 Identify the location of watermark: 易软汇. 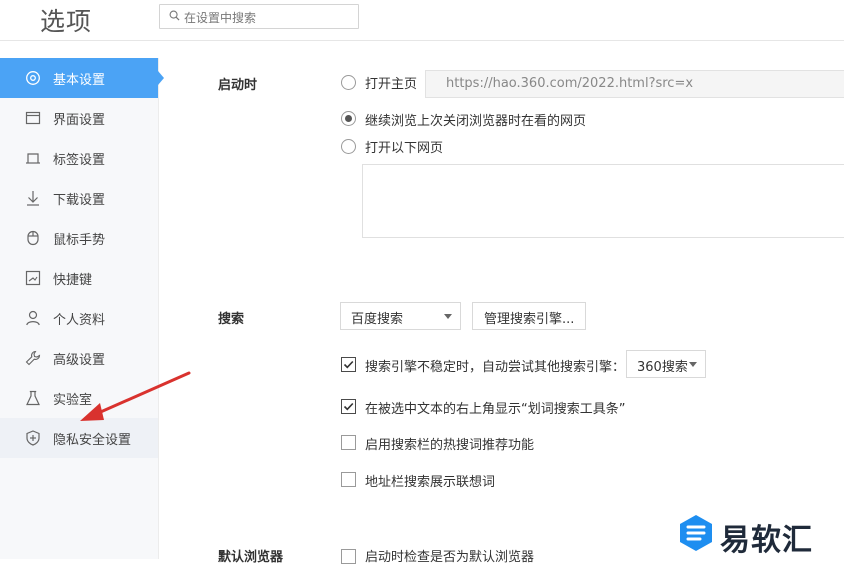
(760, 536).